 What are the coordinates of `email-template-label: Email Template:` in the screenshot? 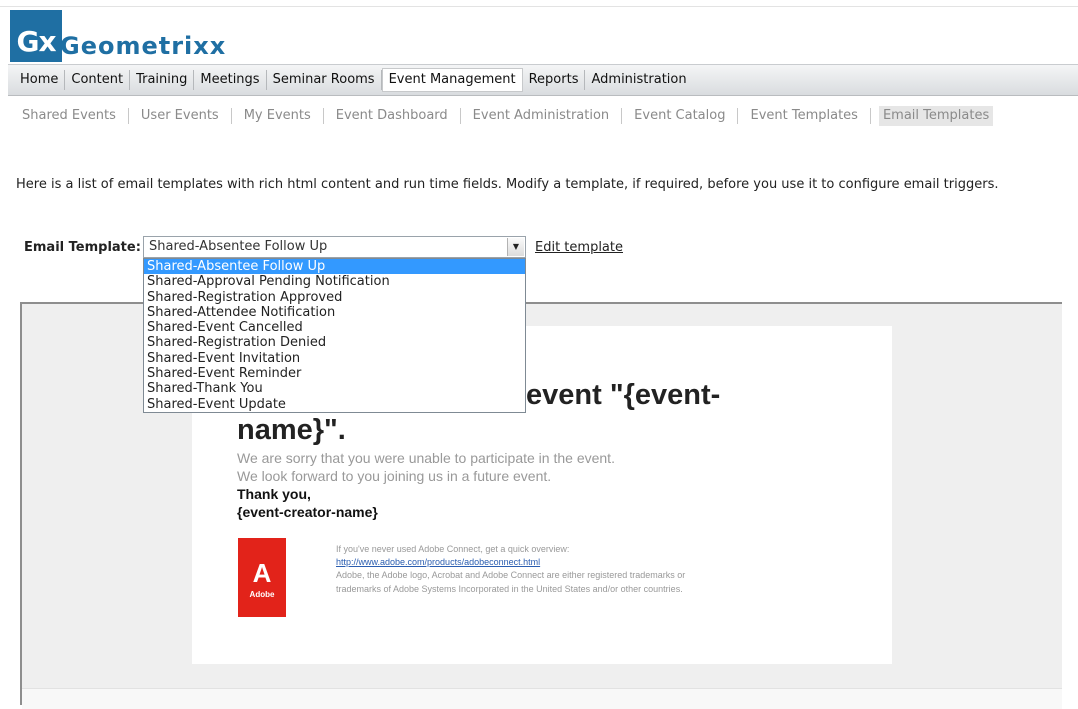 It's located at (82, 247).